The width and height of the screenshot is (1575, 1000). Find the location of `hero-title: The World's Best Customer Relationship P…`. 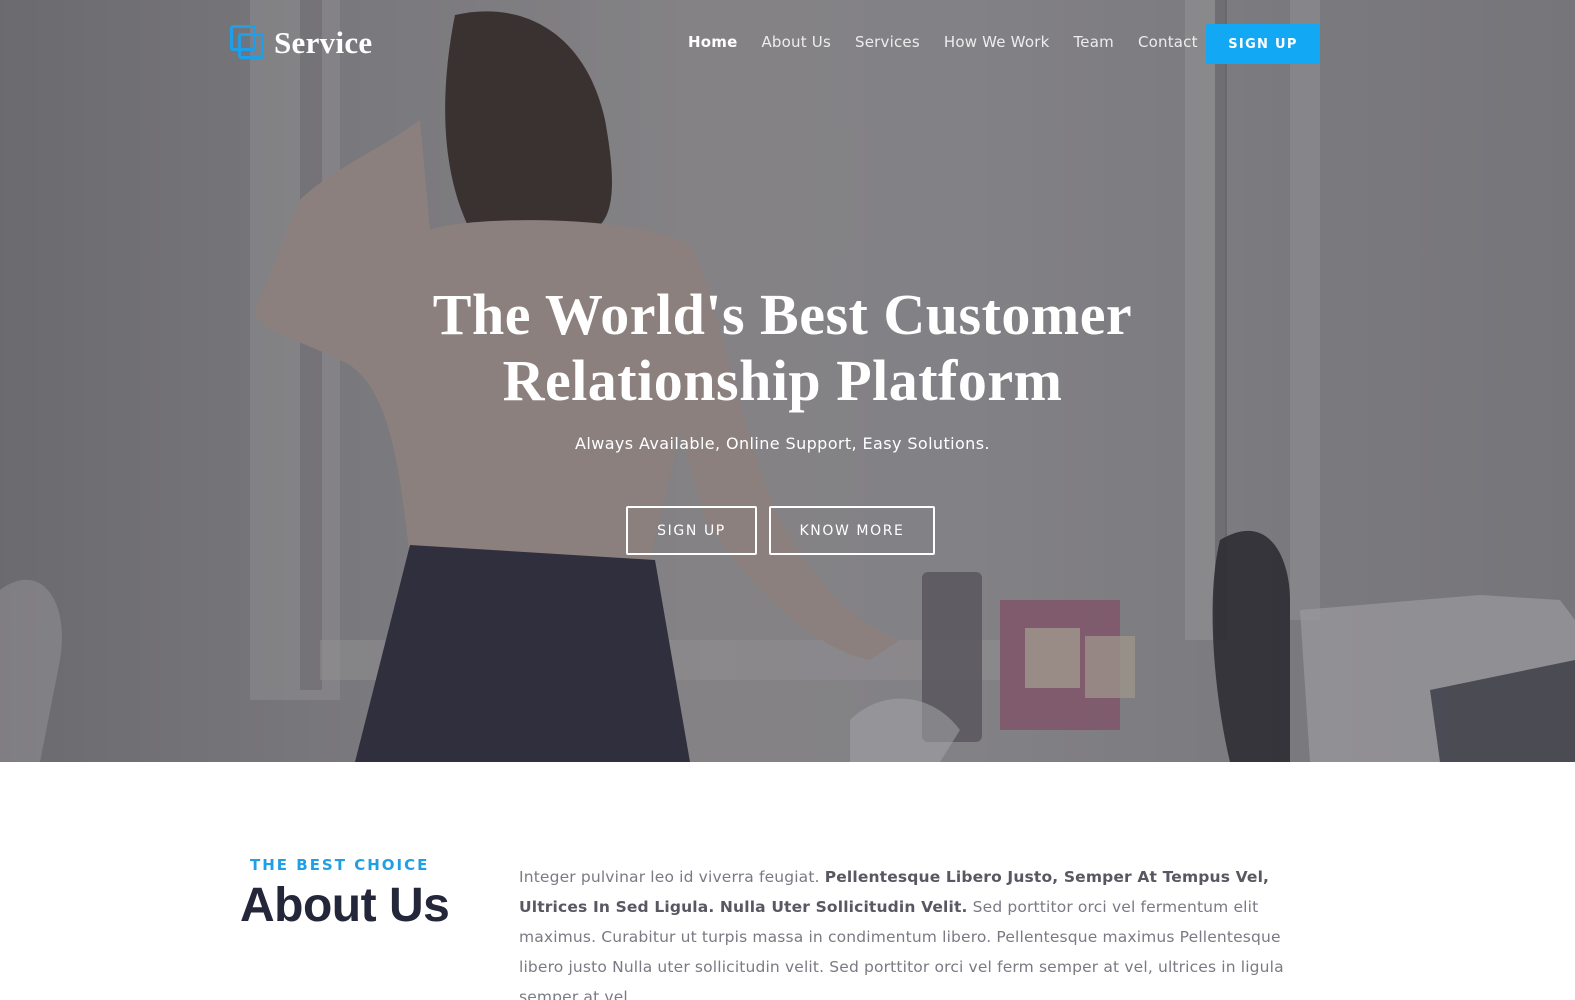

hero-title: The World's Best Customer Relationship P… is located at coordinates (782, 348).